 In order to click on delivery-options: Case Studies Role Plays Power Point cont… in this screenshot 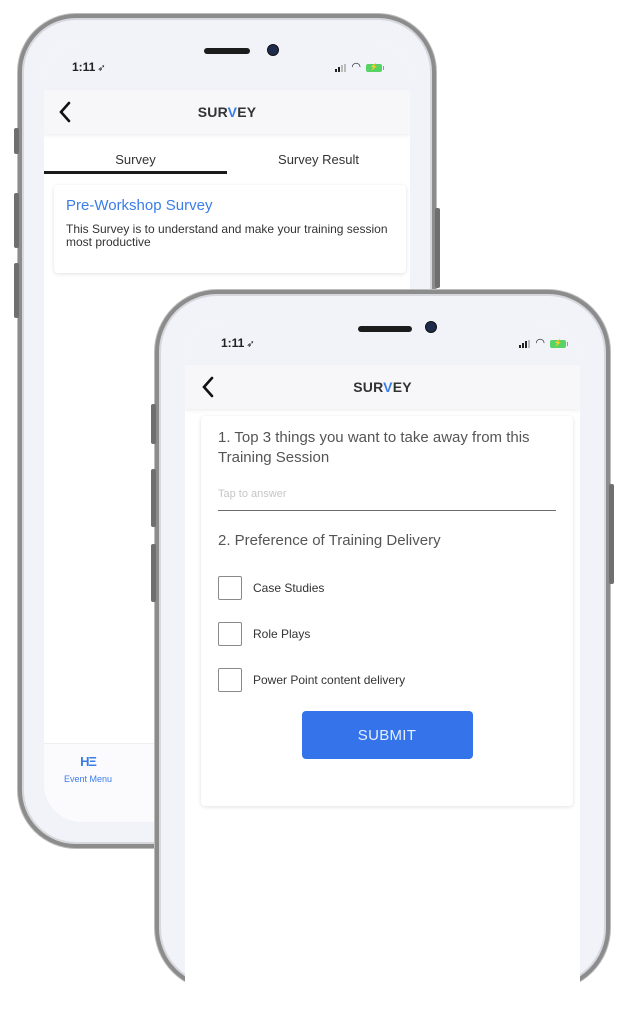, I will do `click(387, 634)`.